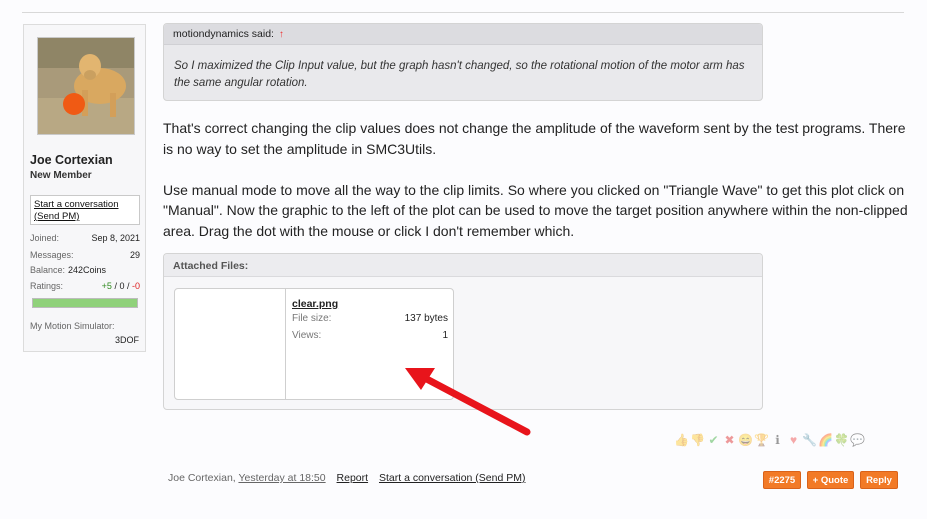 Image resolution: width=927 pixels, height=519 pixels. Describe the element at coordinates (463, 12) in the screenshot. I see `top-divider` at that location.